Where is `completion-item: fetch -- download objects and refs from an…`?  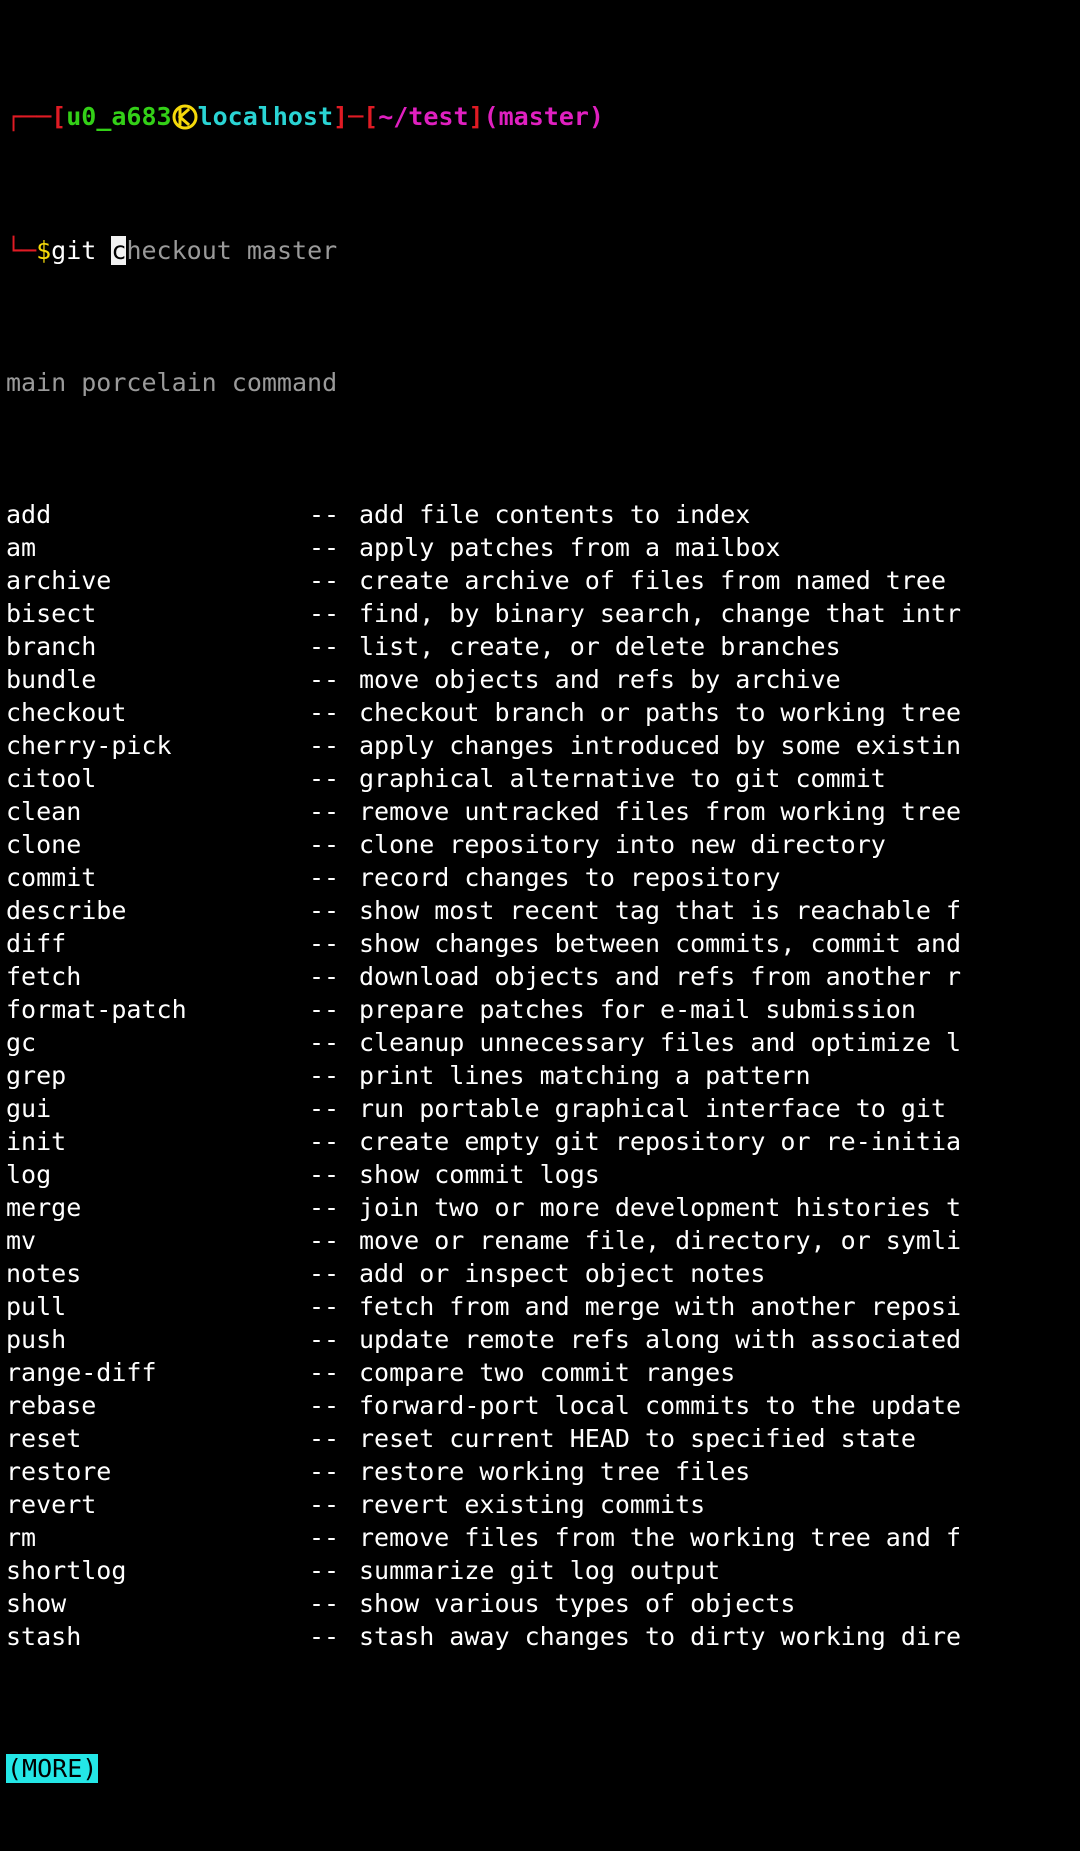
completion-item: fetch -- download objects and refs from an… is located at coordinates (540, 976).